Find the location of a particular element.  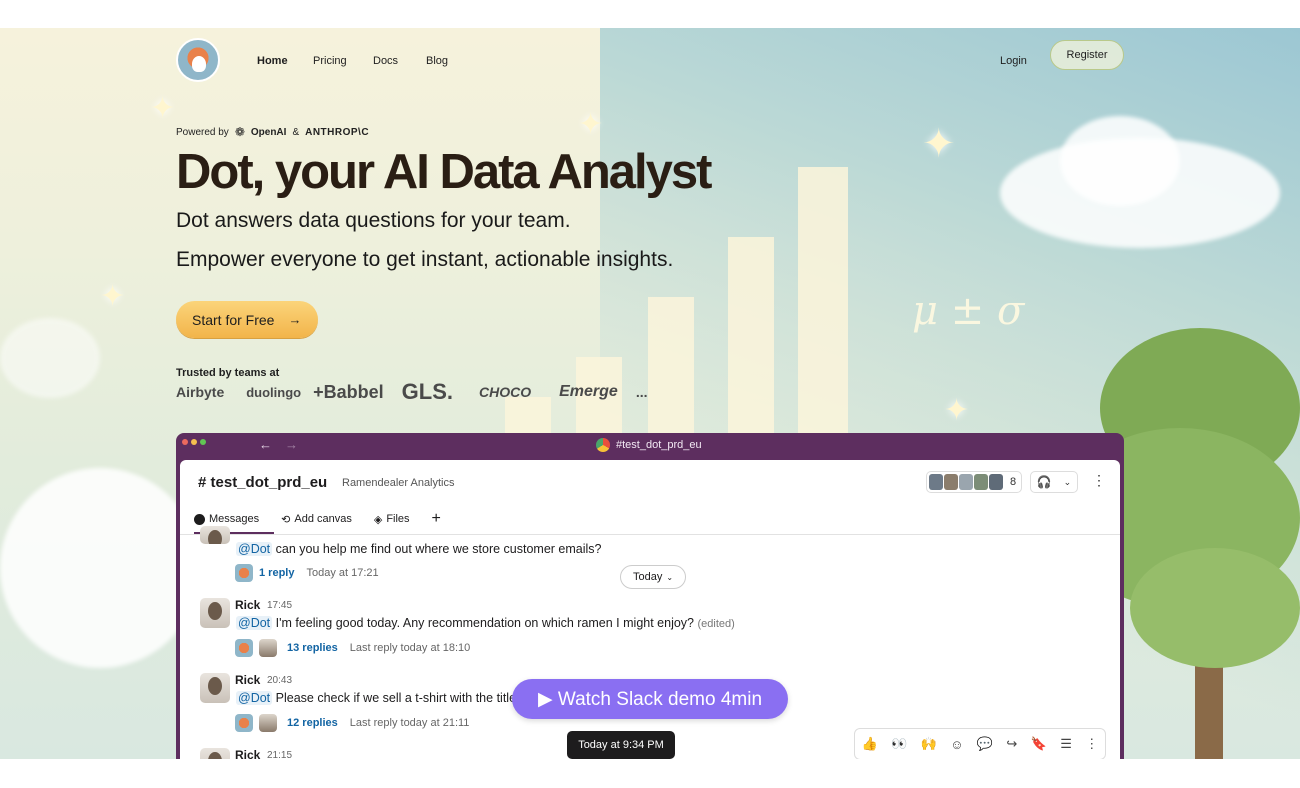

message-time: 21:15 is located at coordinates (279, 754).